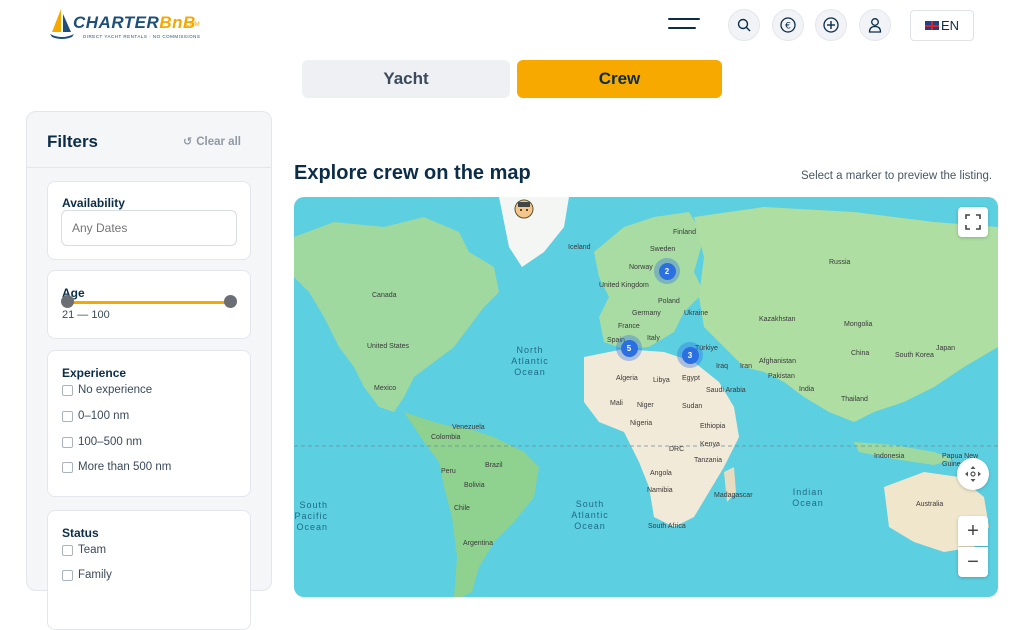 Image resolution: width=1024 pixels, height=630 pixels. I want to click on clear-all-button: ↺ Clear all, so click(212, 141).